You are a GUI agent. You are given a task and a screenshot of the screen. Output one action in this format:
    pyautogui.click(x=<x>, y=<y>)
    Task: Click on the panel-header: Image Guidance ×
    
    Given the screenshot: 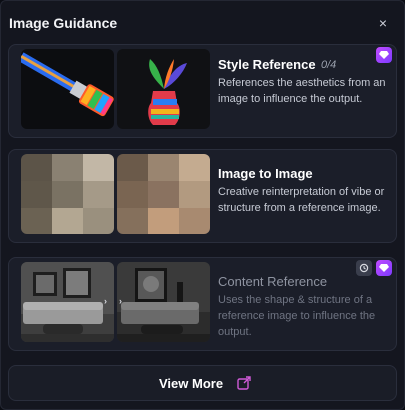 What is the action you would take?
    pyautogui.click(x=202, y=22)
    